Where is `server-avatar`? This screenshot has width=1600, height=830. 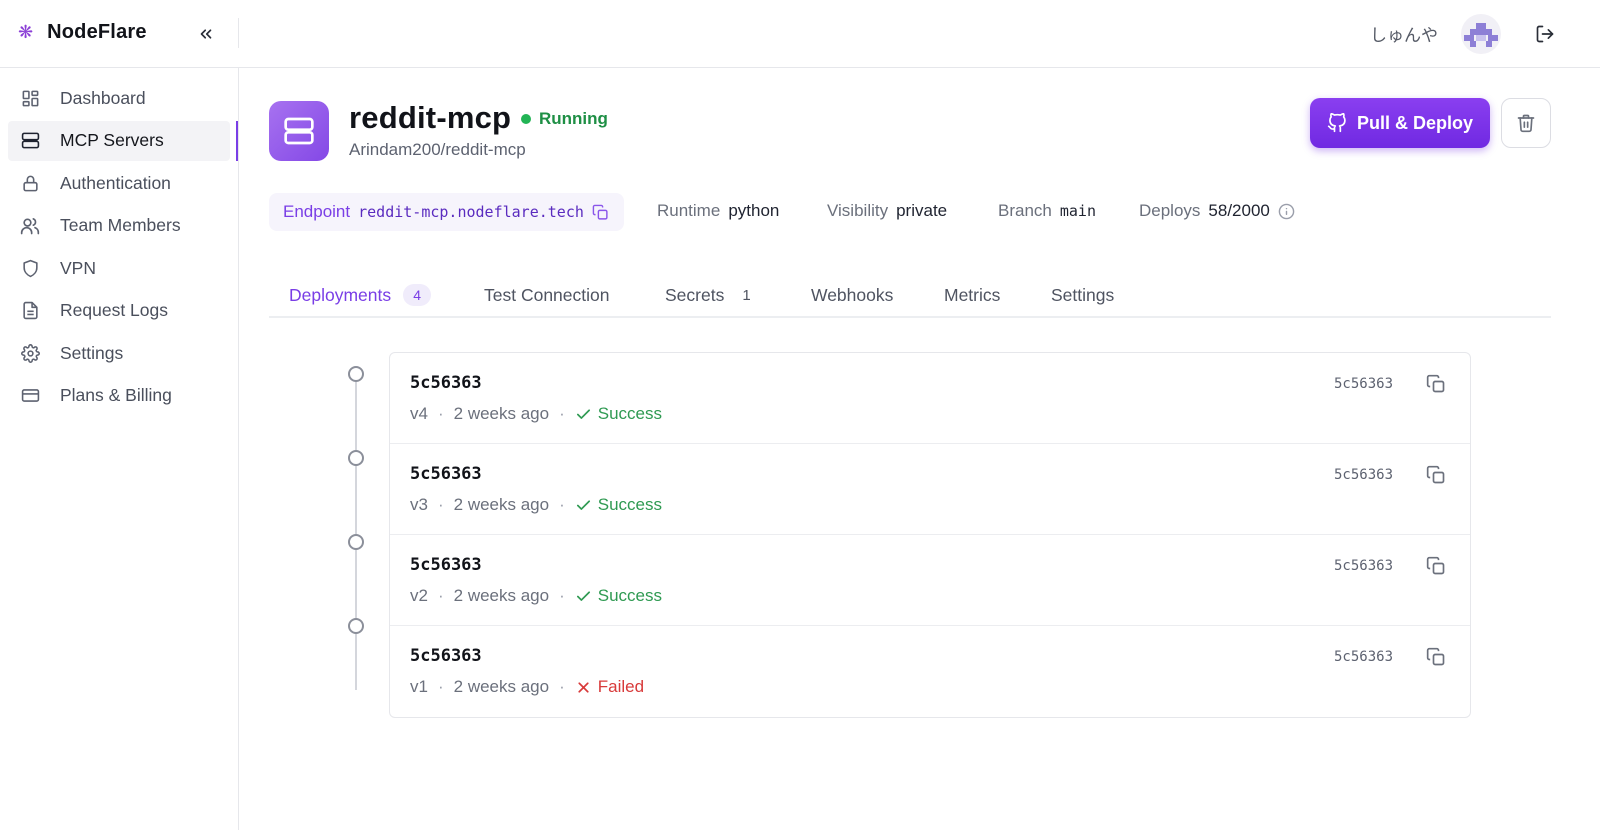 server-avatar is located at coordinates (299, 131).